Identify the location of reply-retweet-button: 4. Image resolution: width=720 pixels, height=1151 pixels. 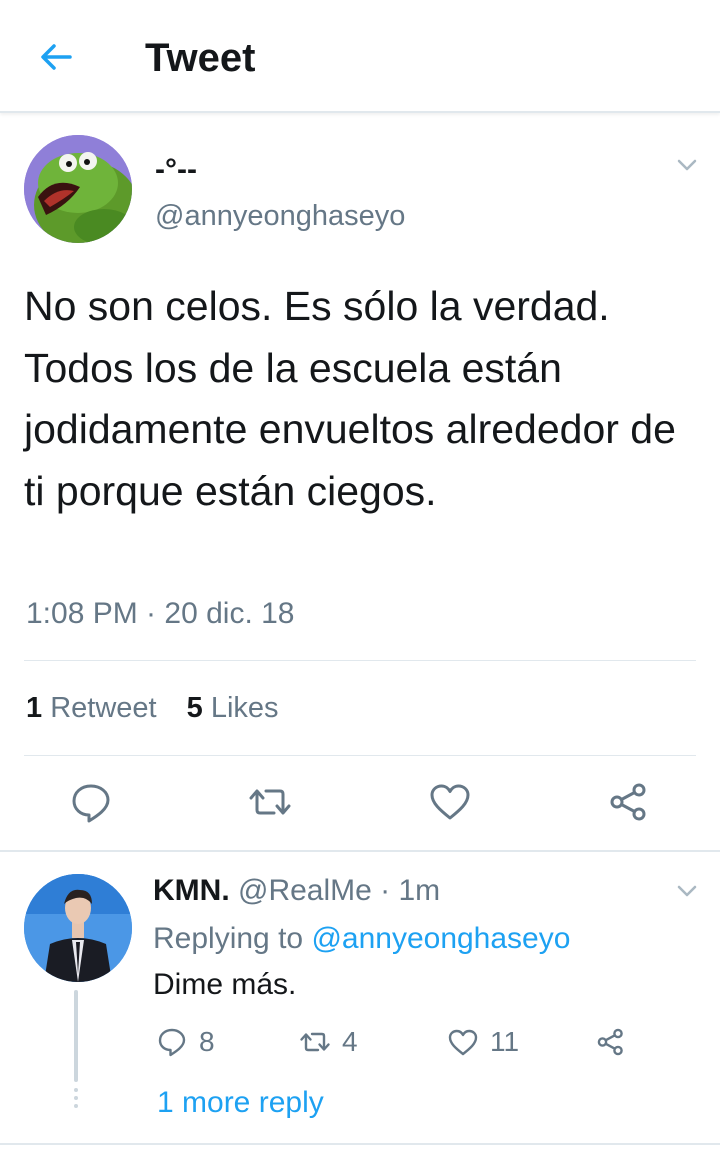
(328, 1042).